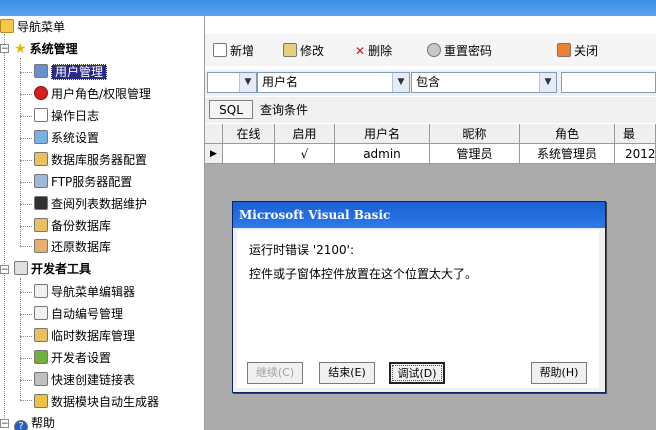  Describe the element at coordinates (41, 225) in the screenshot. I see `backup-icon` at that location.